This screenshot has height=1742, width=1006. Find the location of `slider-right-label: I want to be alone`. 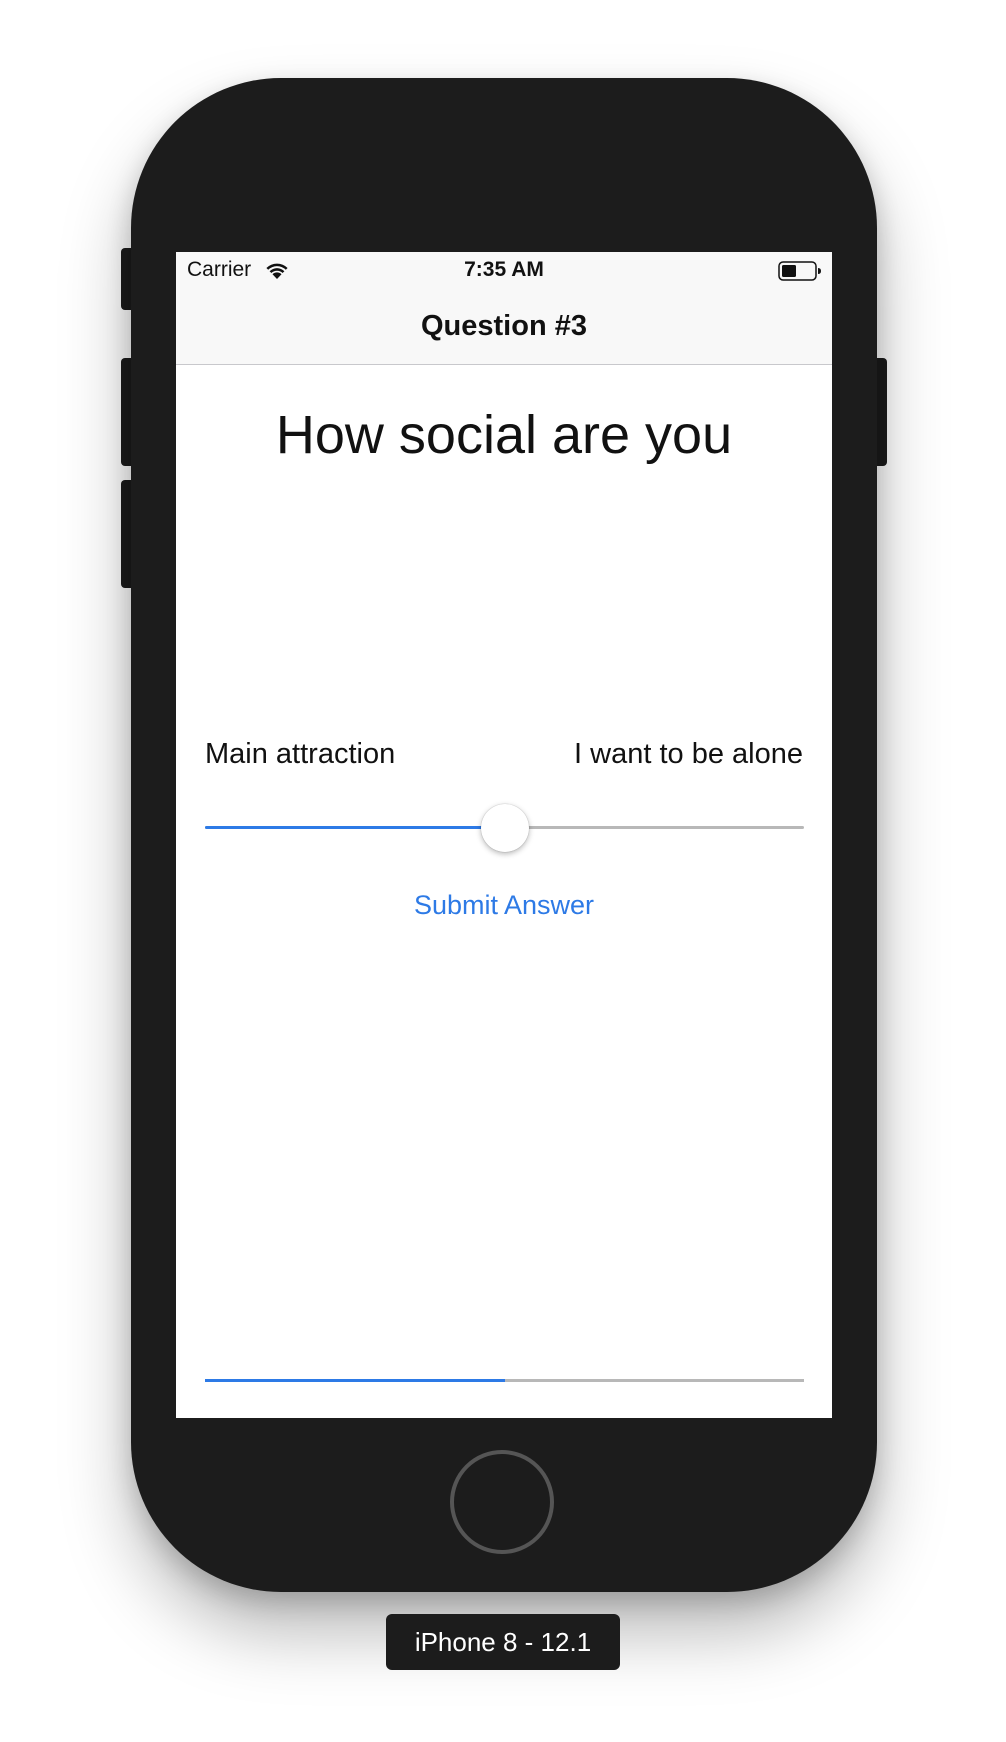

slider-right-label: I want to be alone is located at coordinates (688, 754).